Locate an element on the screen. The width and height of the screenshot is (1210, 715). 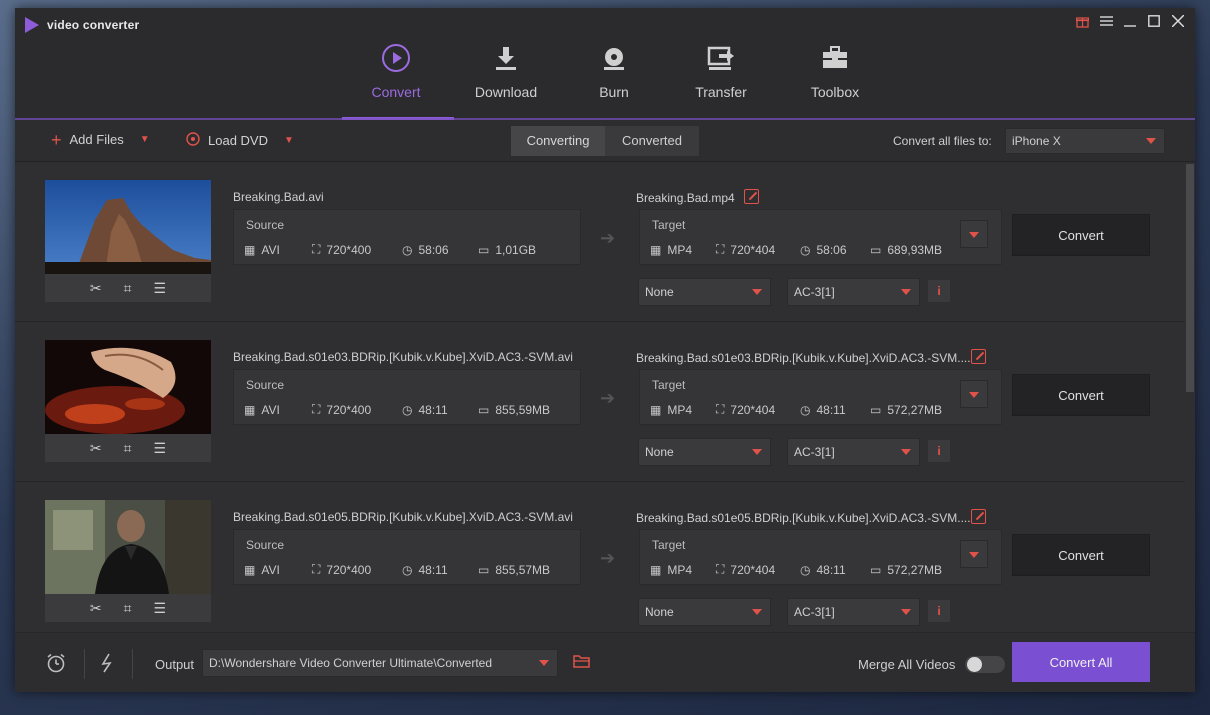
target-info-box: Target ▦ MP4 ⛶ 720*404 ◷ 48:11 ▭ 572,27MB is located at coordinates (820, 397).